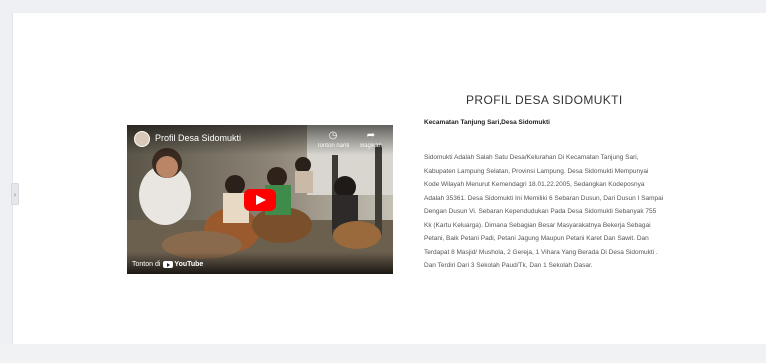 This screenshot has height=363, width=766. What do you see at coordinates (383, 353) in the screenshot?
I see `footer-strip` at bounding box center [383, 353].